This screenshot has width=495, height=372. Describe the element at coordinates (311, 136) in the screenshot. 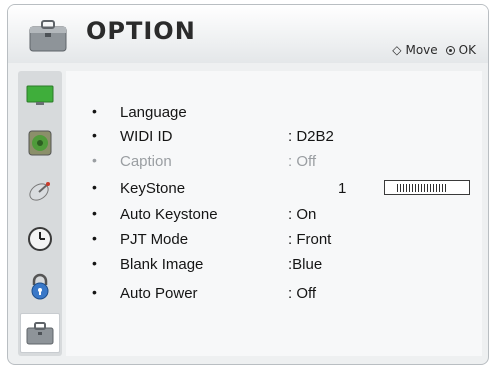

I see `menu-item-value: : D2B2` at that location.